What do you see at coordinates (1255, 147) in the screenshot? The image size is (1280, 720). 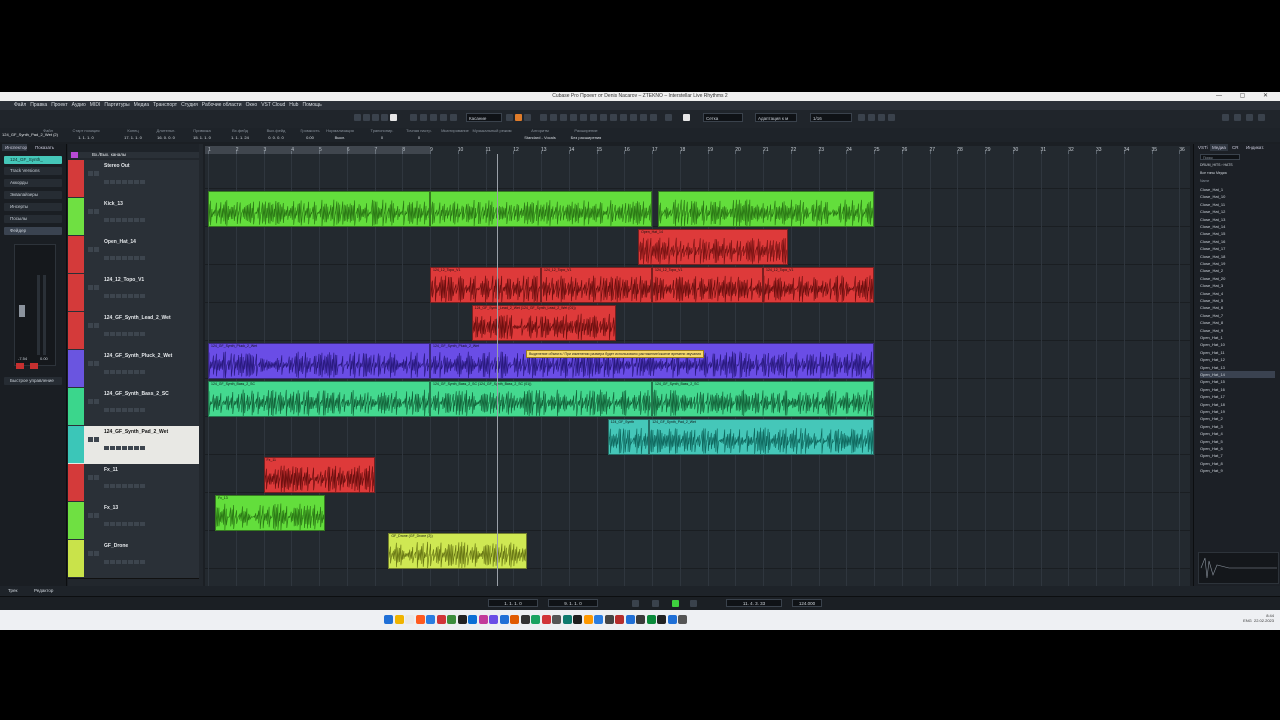 I see `tab-meter: Индикат.` at bounding box center [1255, 147].